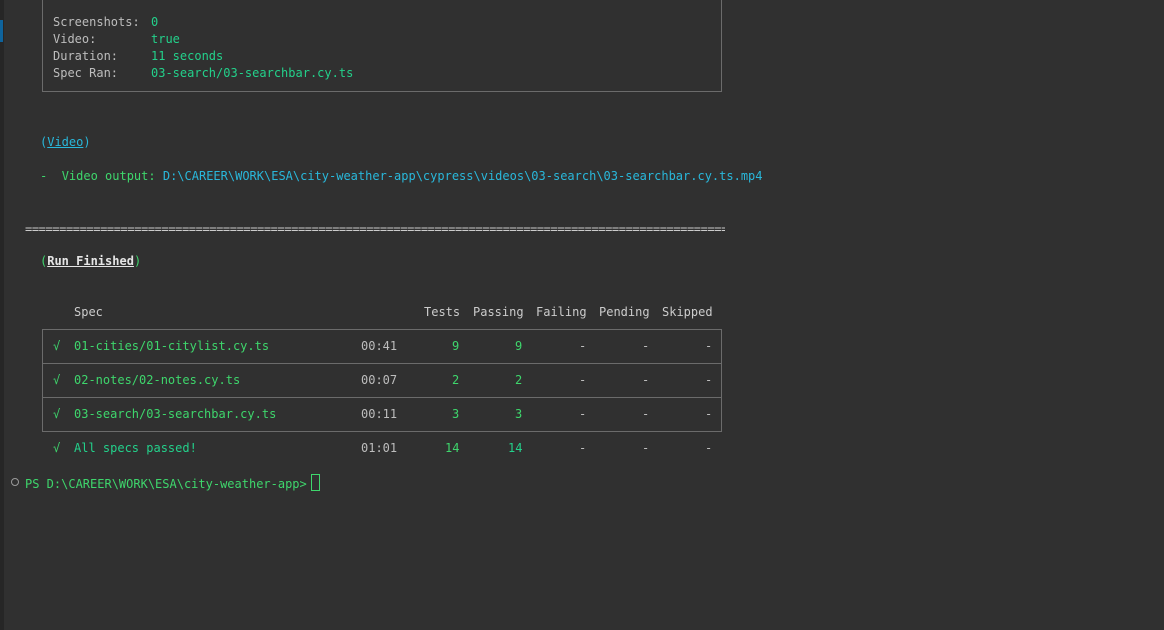 The image size is (1164, 630). I want to click on spec-duration: 00:07, so click(379, 380).